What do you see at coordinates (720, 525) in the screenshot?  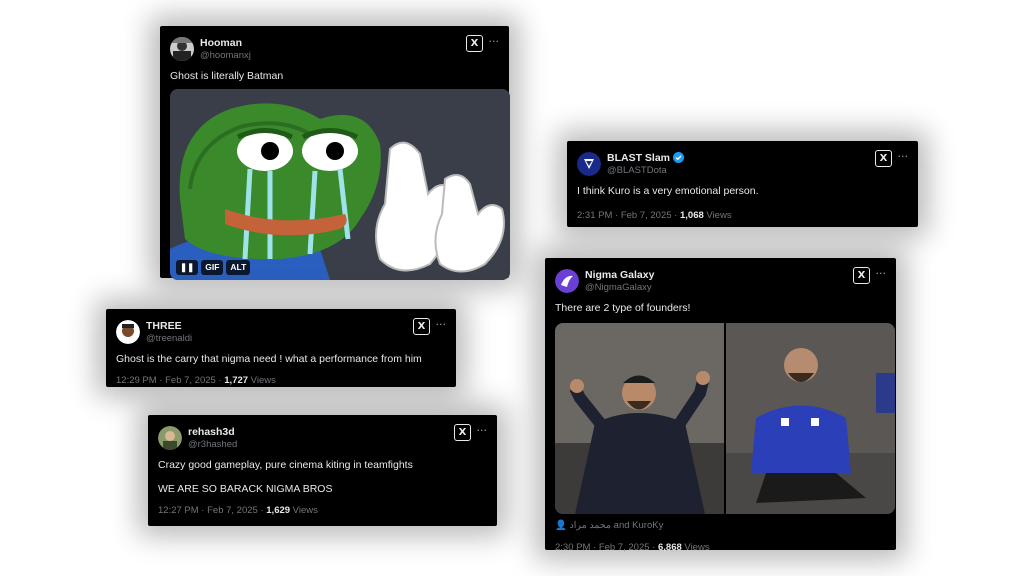 I see `tagged-users: 👤 محمد مراد and KuroKy` at bounding box center [720, 525].